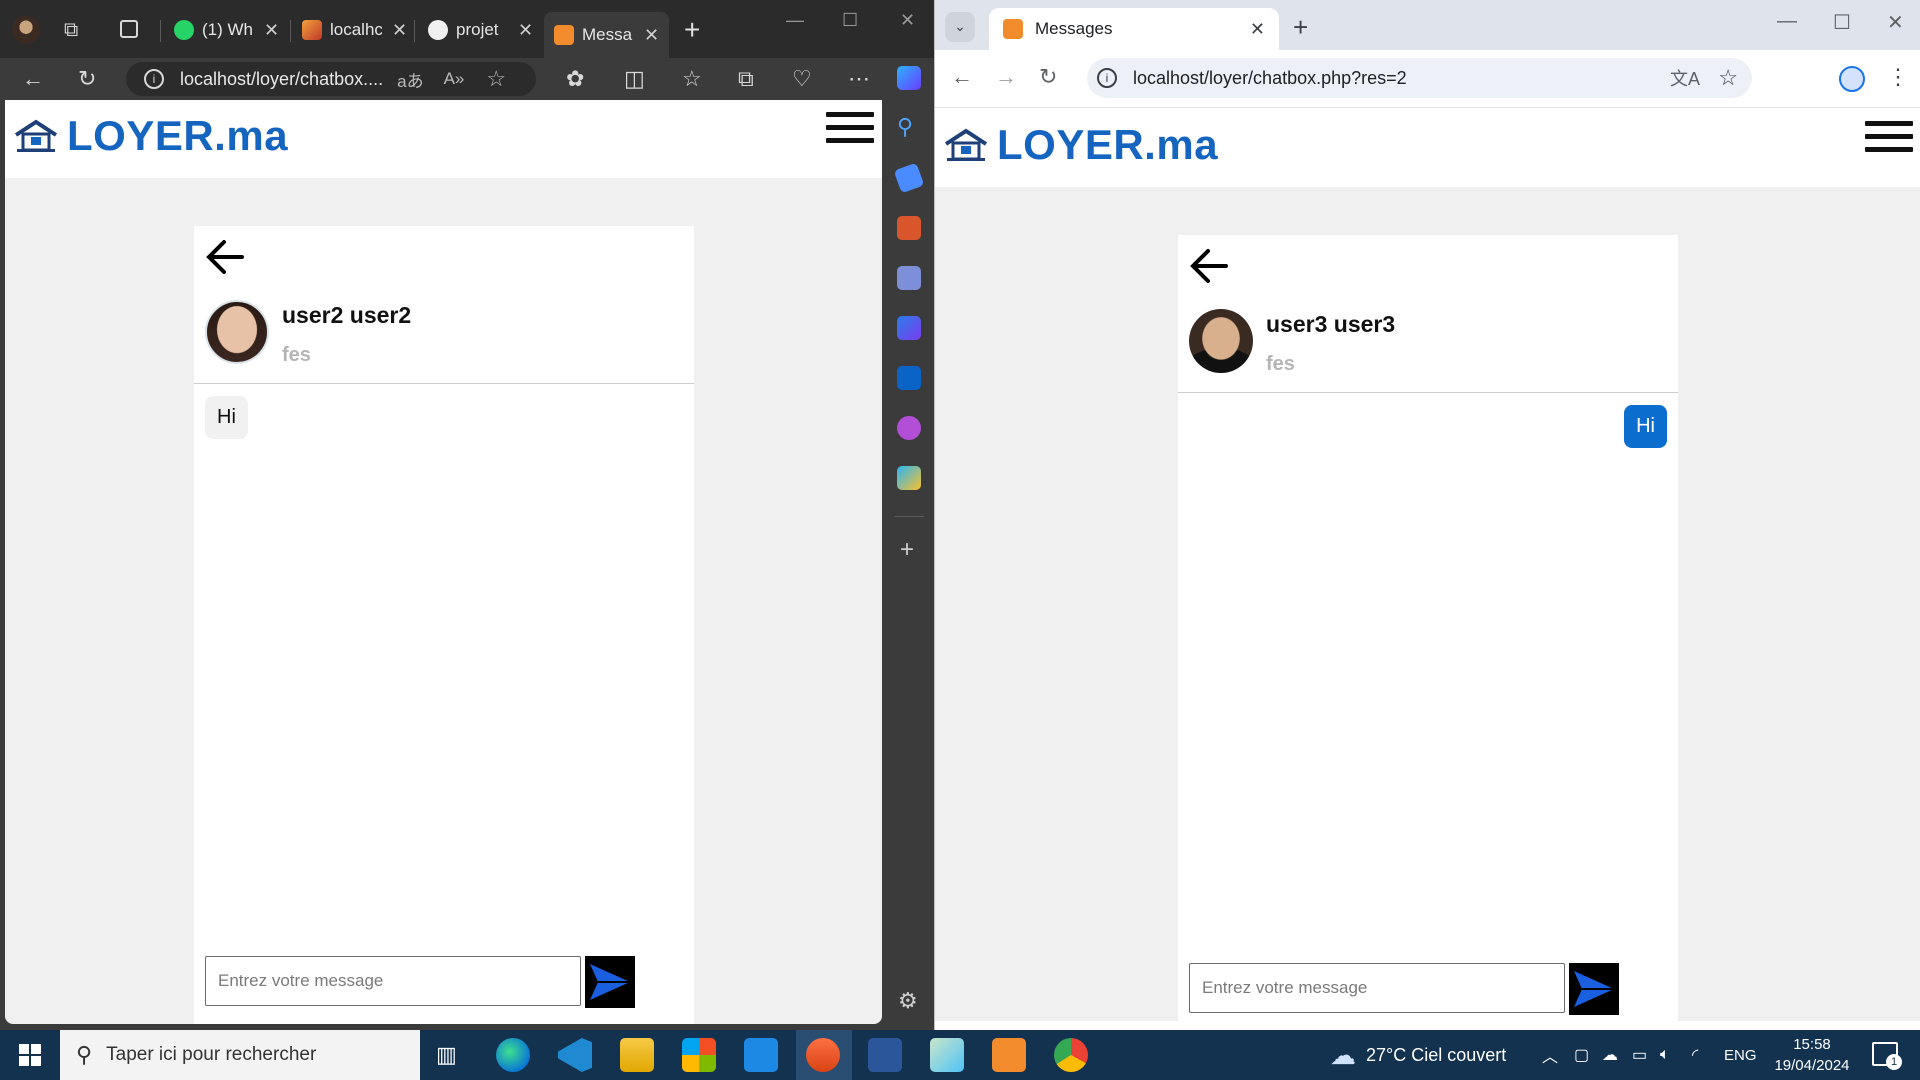 This screenshot has height=1080, width=1920. I want to click on profile-icon, so click(1852, 79).